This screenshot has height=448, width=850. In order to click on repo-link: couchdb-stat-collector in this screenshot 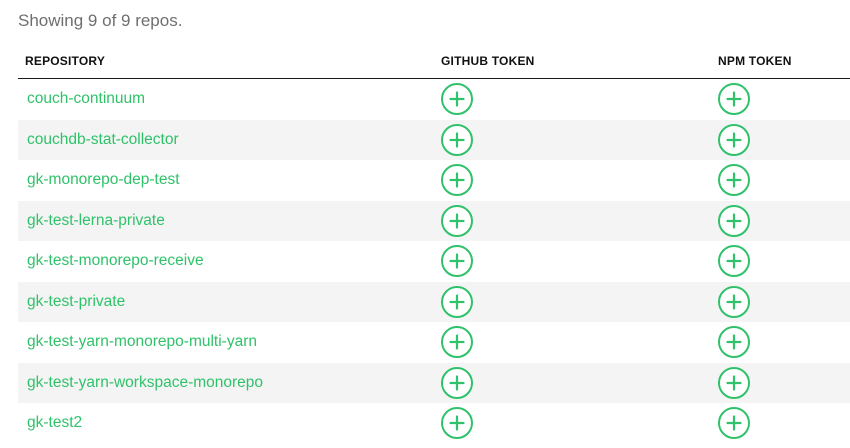, I will do `click(103, 140)`.